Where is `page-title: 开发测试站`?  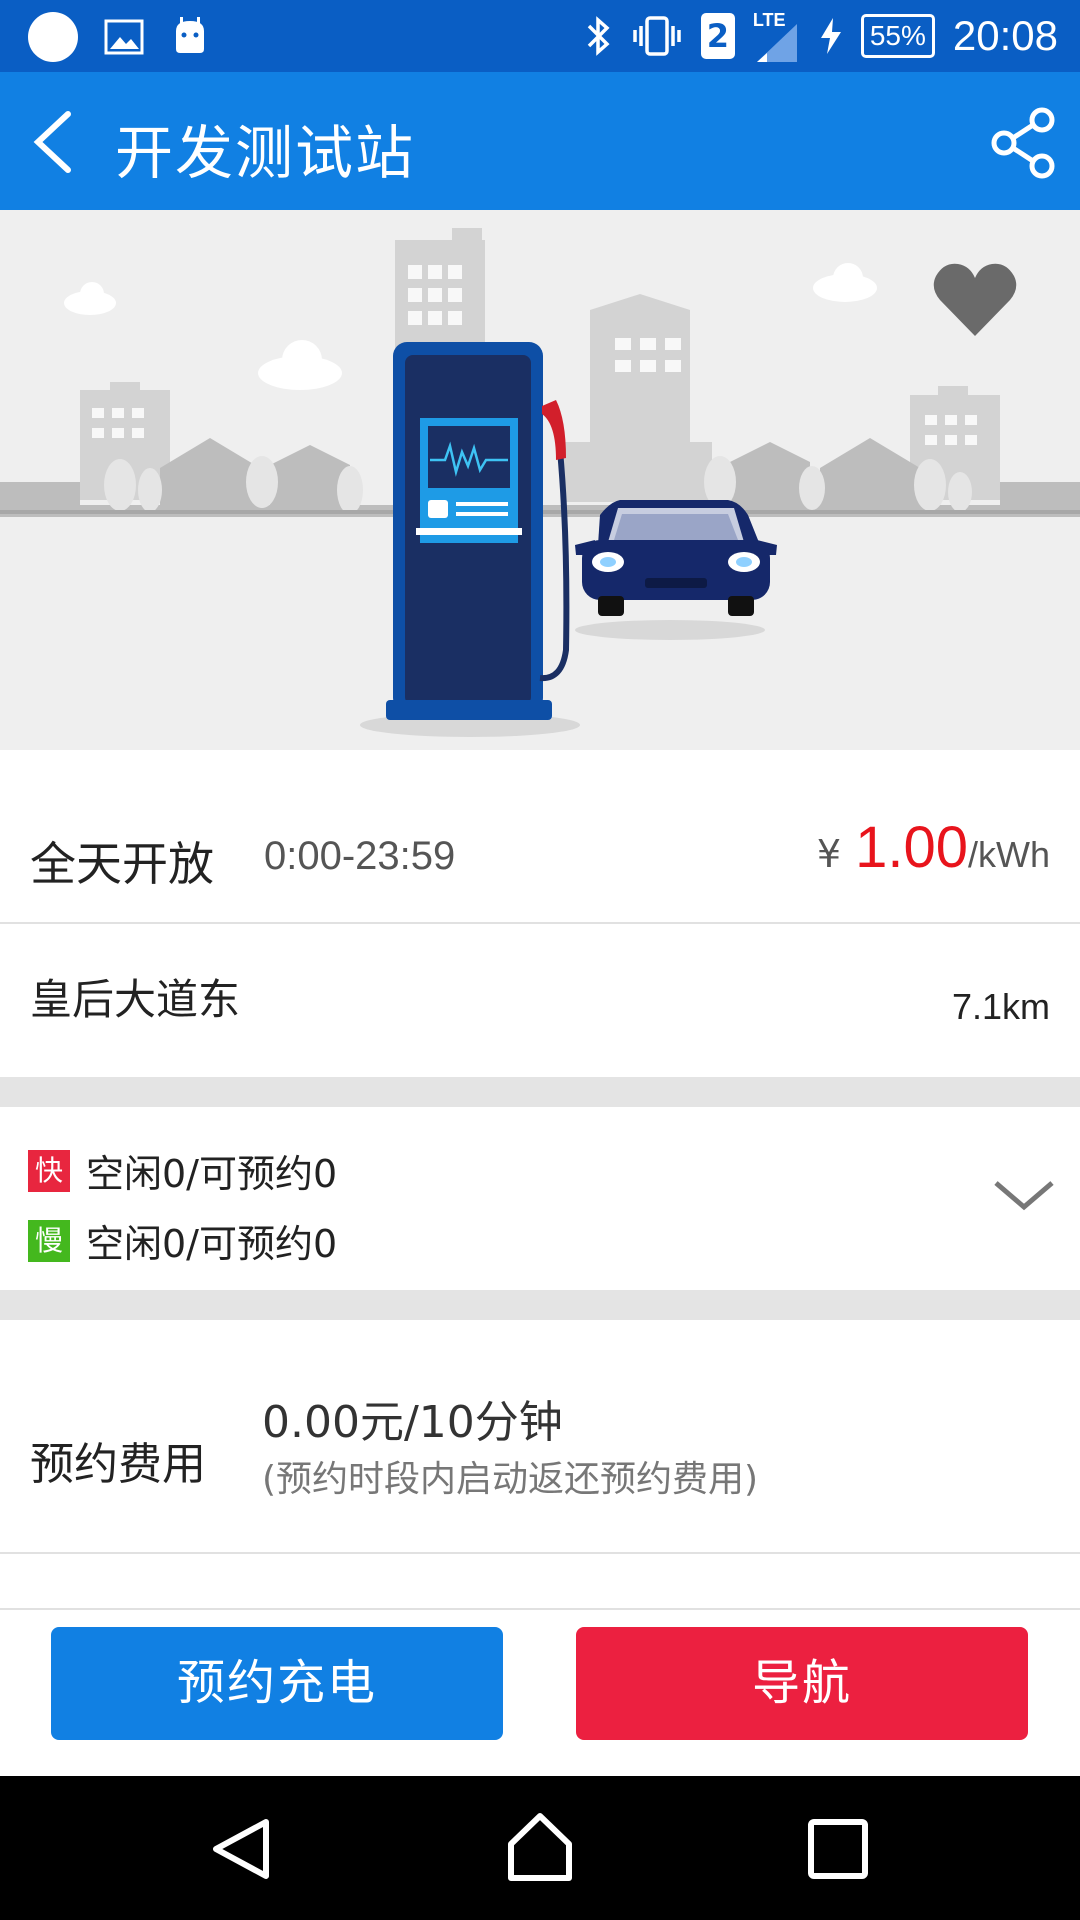 page-title: 开发测试站 is located at coordinates (265, 153).